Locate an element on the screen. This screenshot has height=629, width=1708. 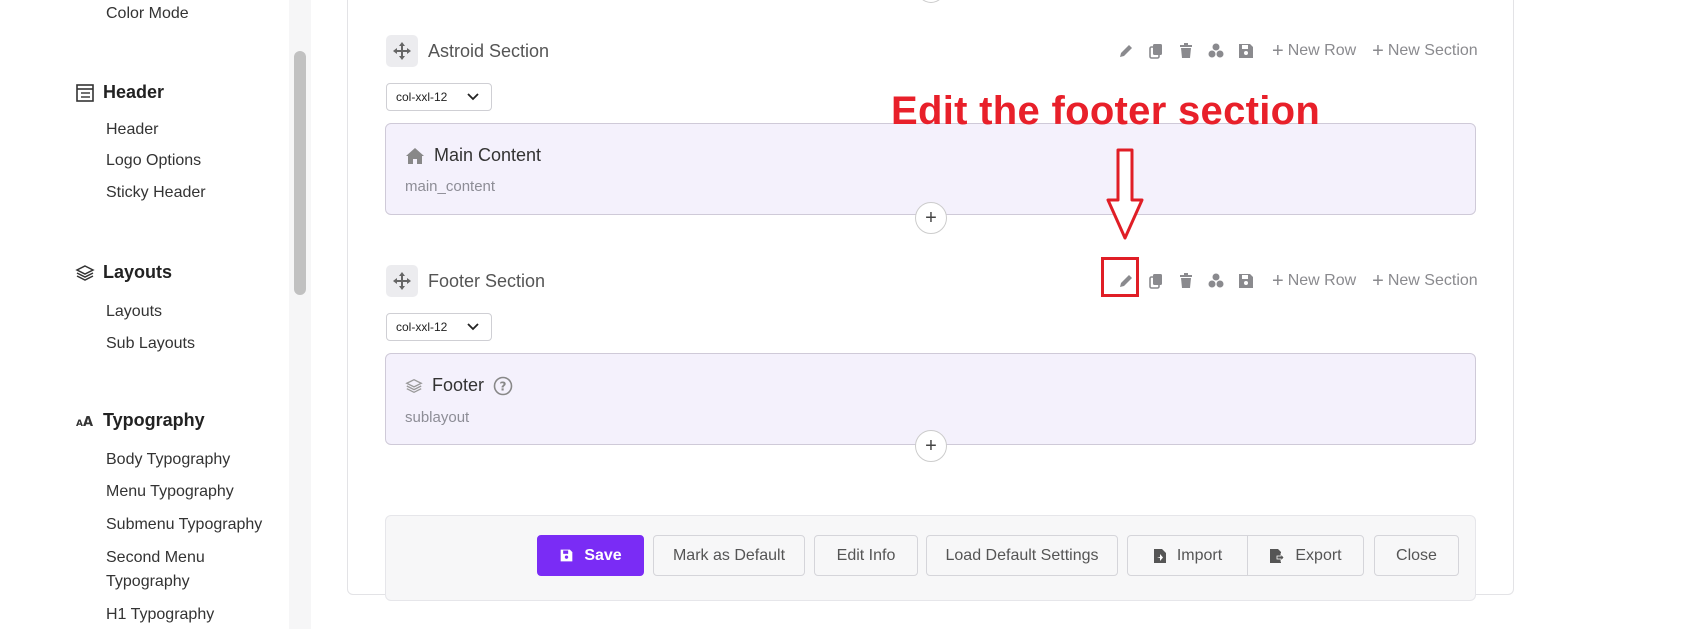
sidebar-group-label: Header is located at coordinates (134, 92).